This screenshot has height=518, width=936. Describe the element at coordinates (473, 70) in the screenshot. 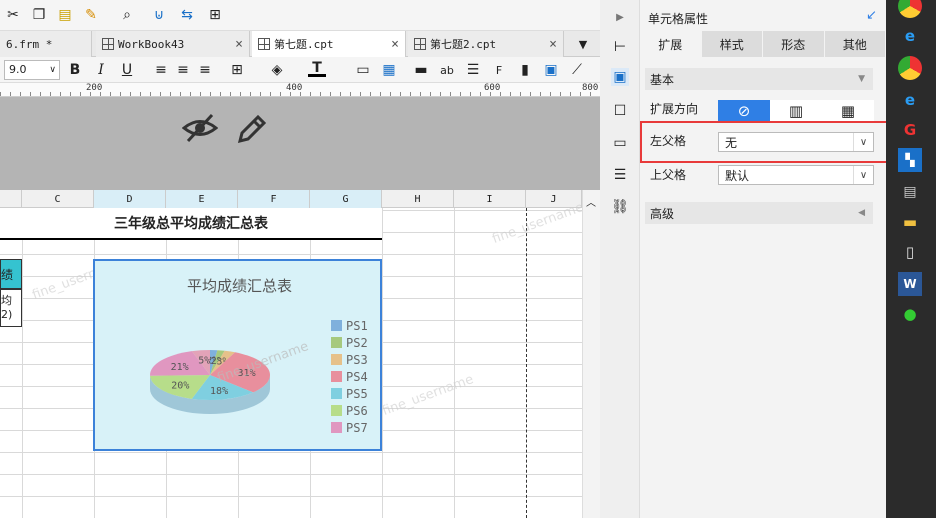

I see `richtext-icon: ☰` at that location.